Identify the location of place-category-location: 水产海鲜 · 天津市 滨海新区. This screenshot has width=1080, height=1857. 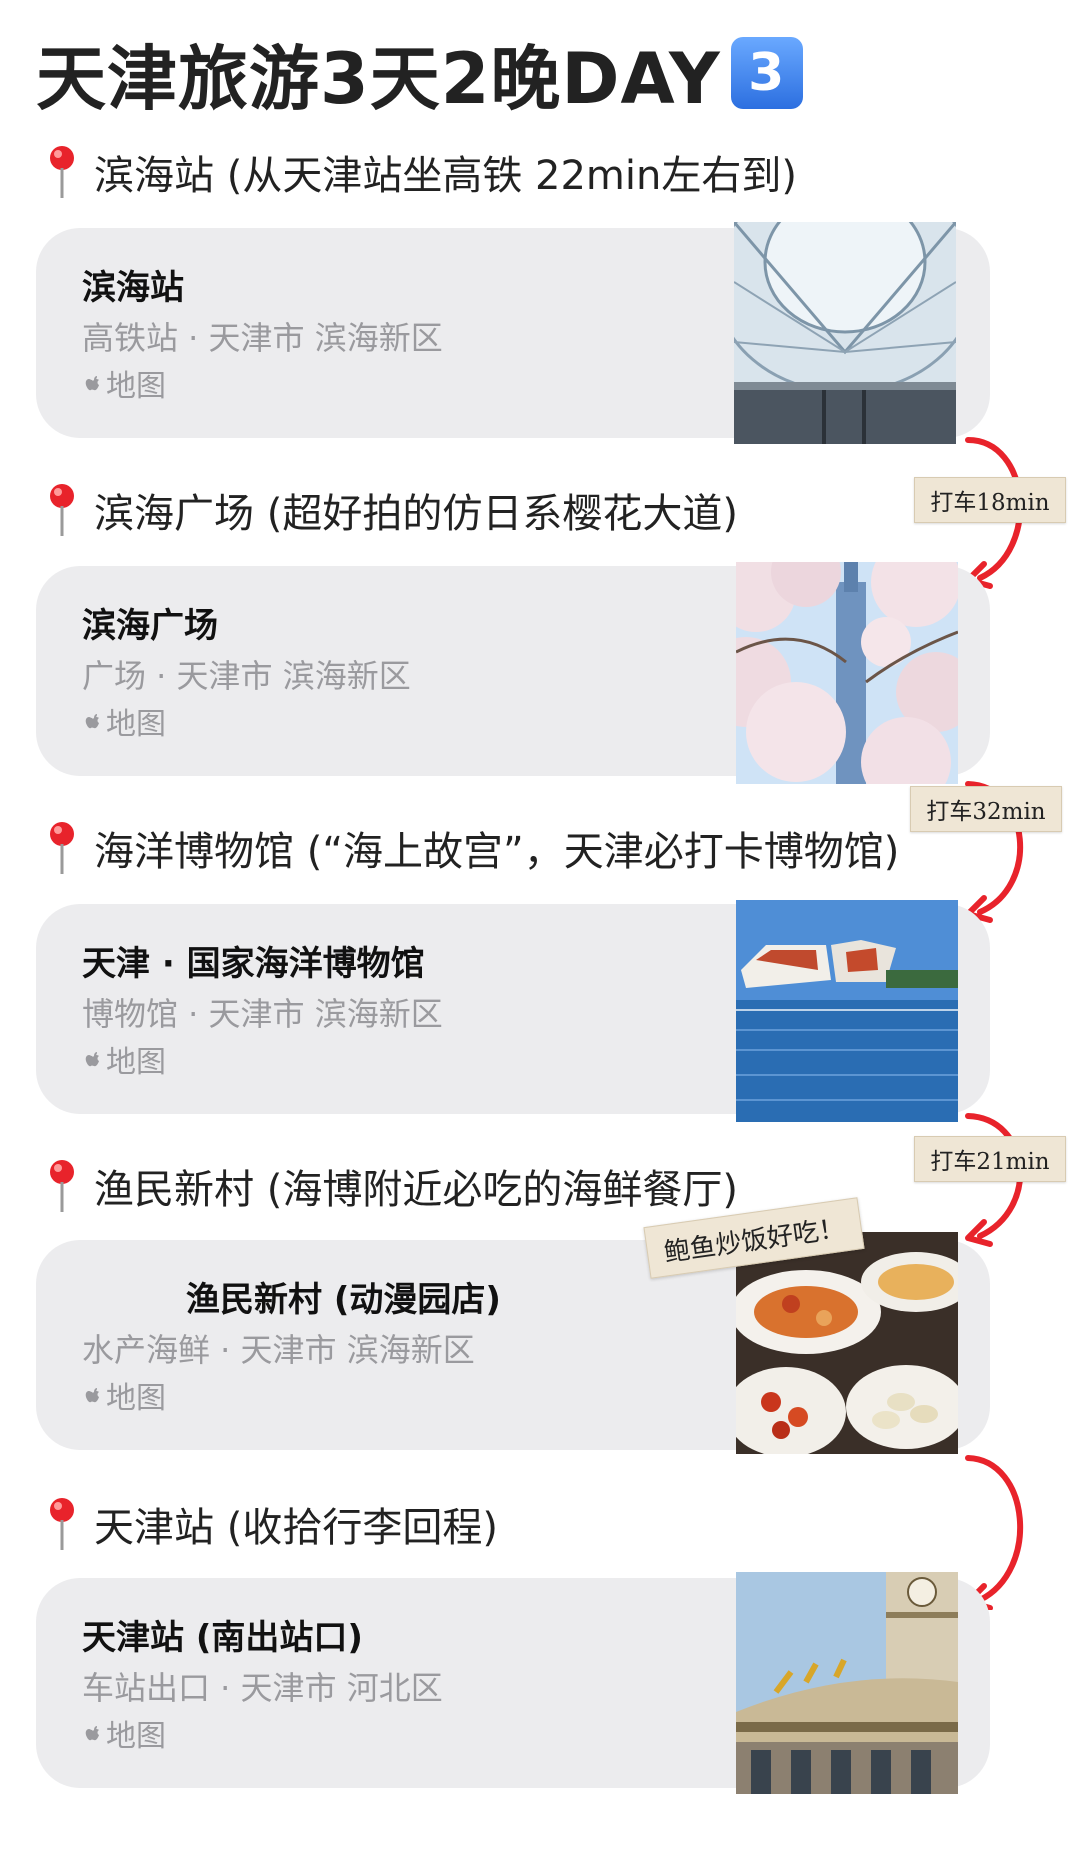
(278, 1350).